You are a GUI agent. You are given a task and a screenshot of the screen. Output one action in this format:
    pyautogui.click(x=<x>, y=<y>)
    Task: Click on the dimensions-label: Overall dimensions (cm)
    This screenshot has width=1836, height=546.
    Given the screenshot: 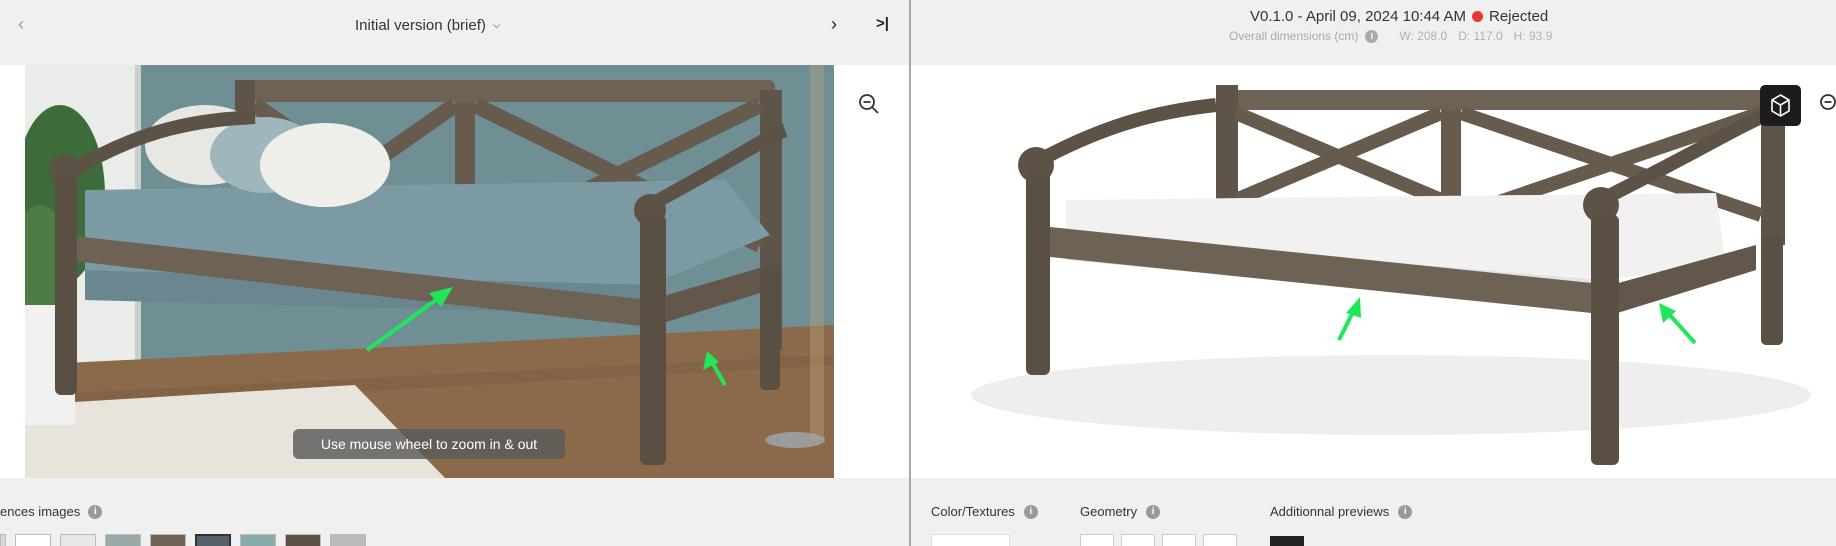 What is the action you would take?
    pyautogui.click(x=1294, y=36)
    